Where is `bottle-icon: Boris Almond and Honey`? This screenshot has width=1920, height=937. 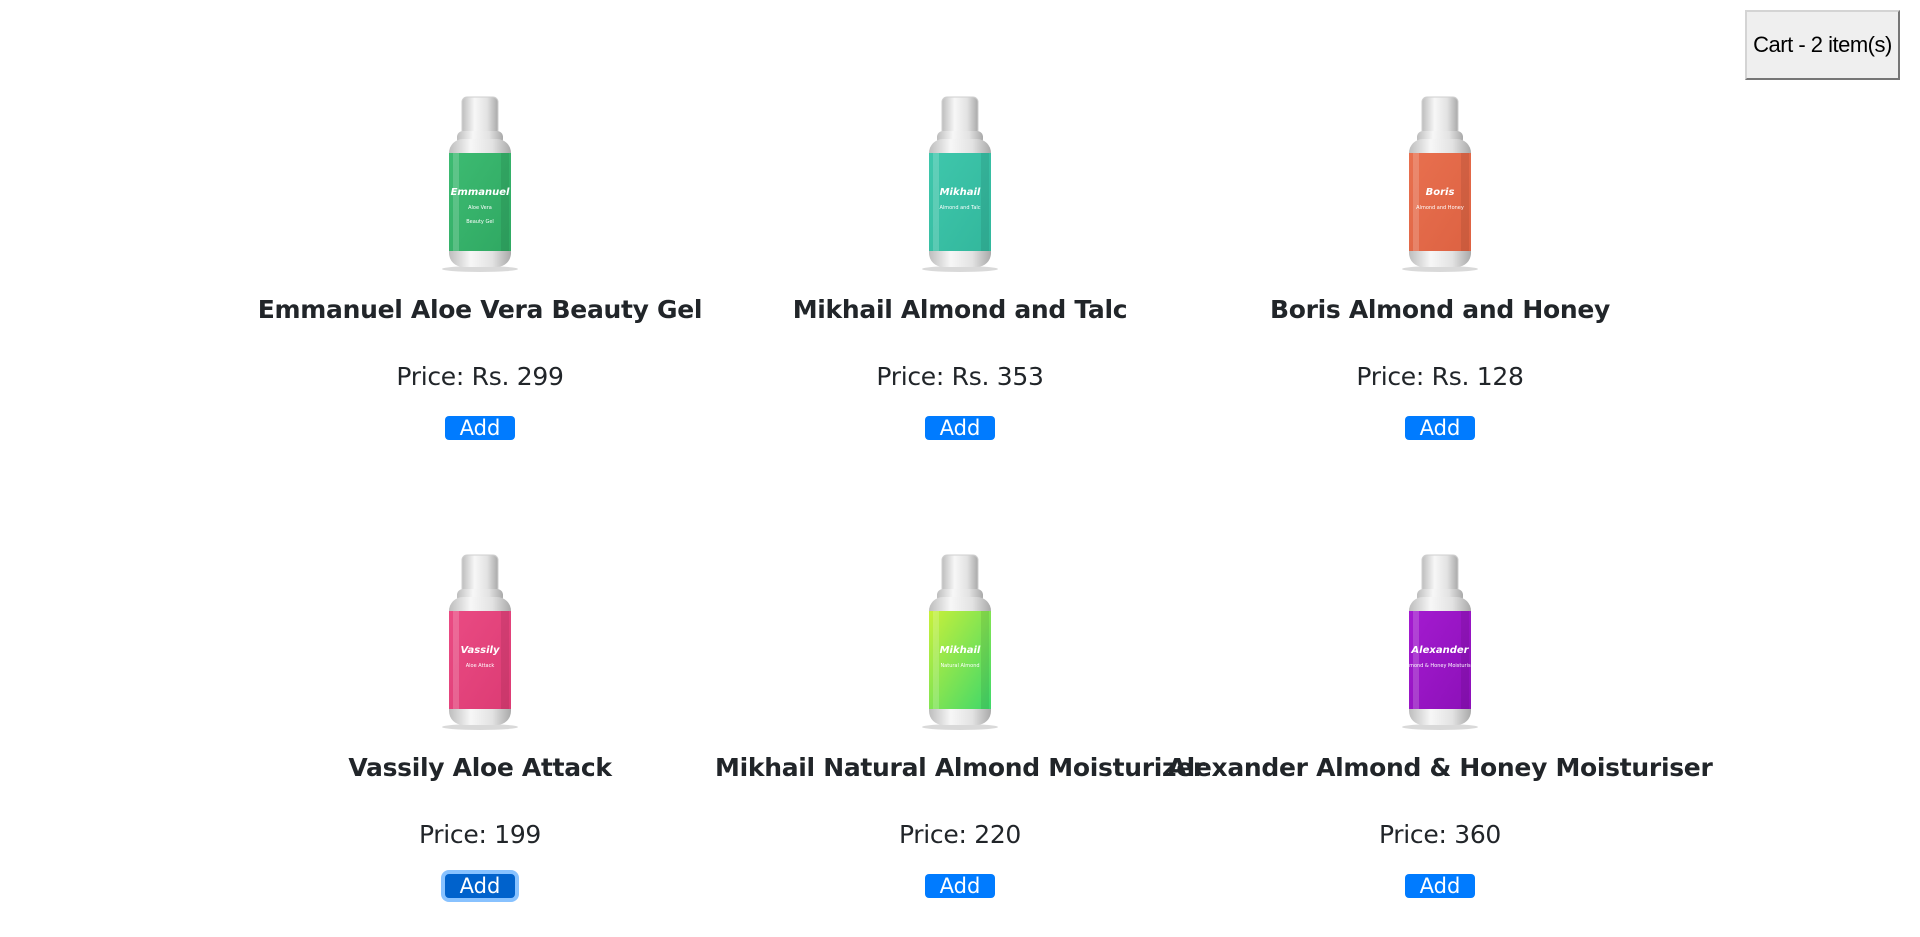 bottle-icon: Boris Almond and Honey is located at coordinates (1440, 184).